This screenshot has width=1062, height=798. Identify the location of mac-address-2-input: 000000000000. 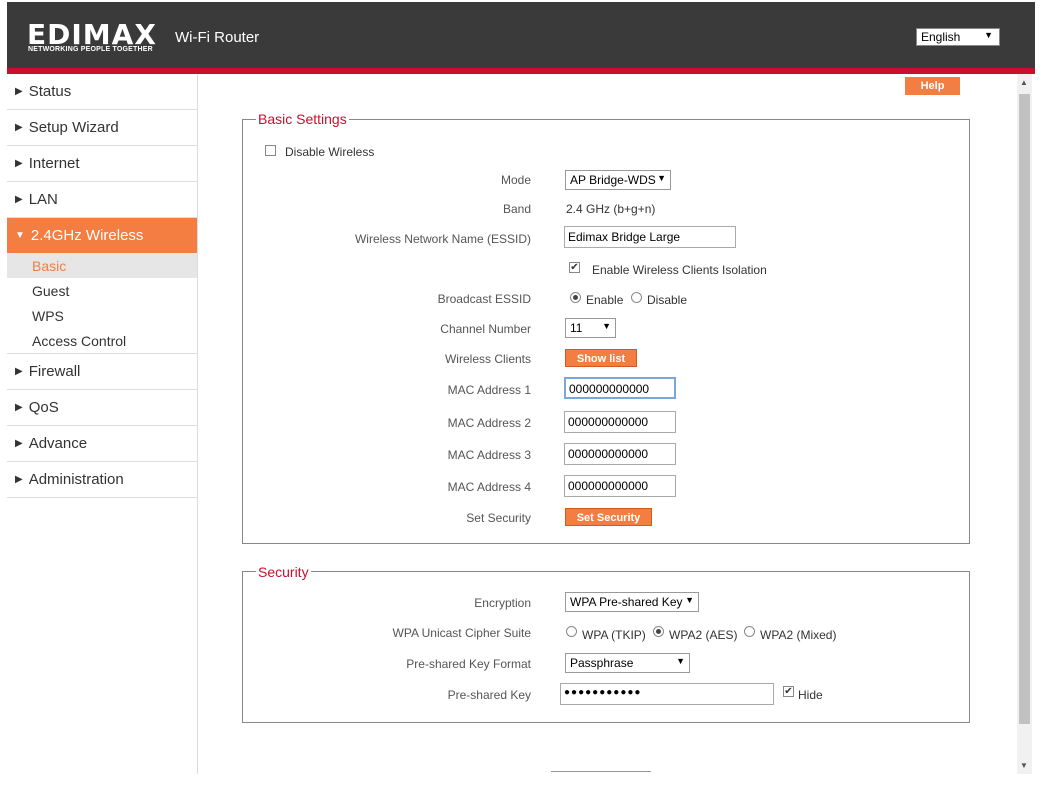
(620, 422).